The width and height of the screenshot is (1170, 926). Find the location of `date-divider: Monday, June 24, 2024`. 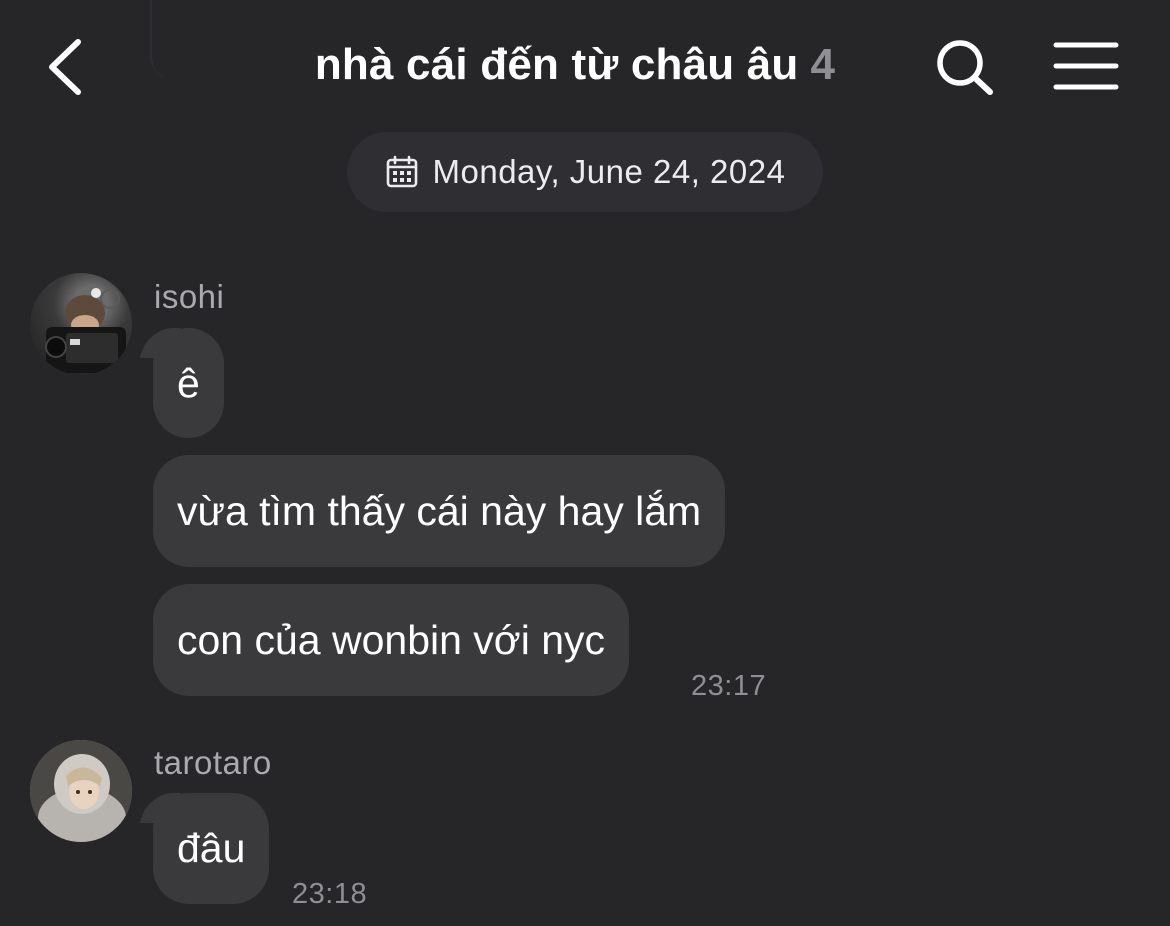

date-divider: Monday, June 24, 2024 is located at coordinates (585, 172).